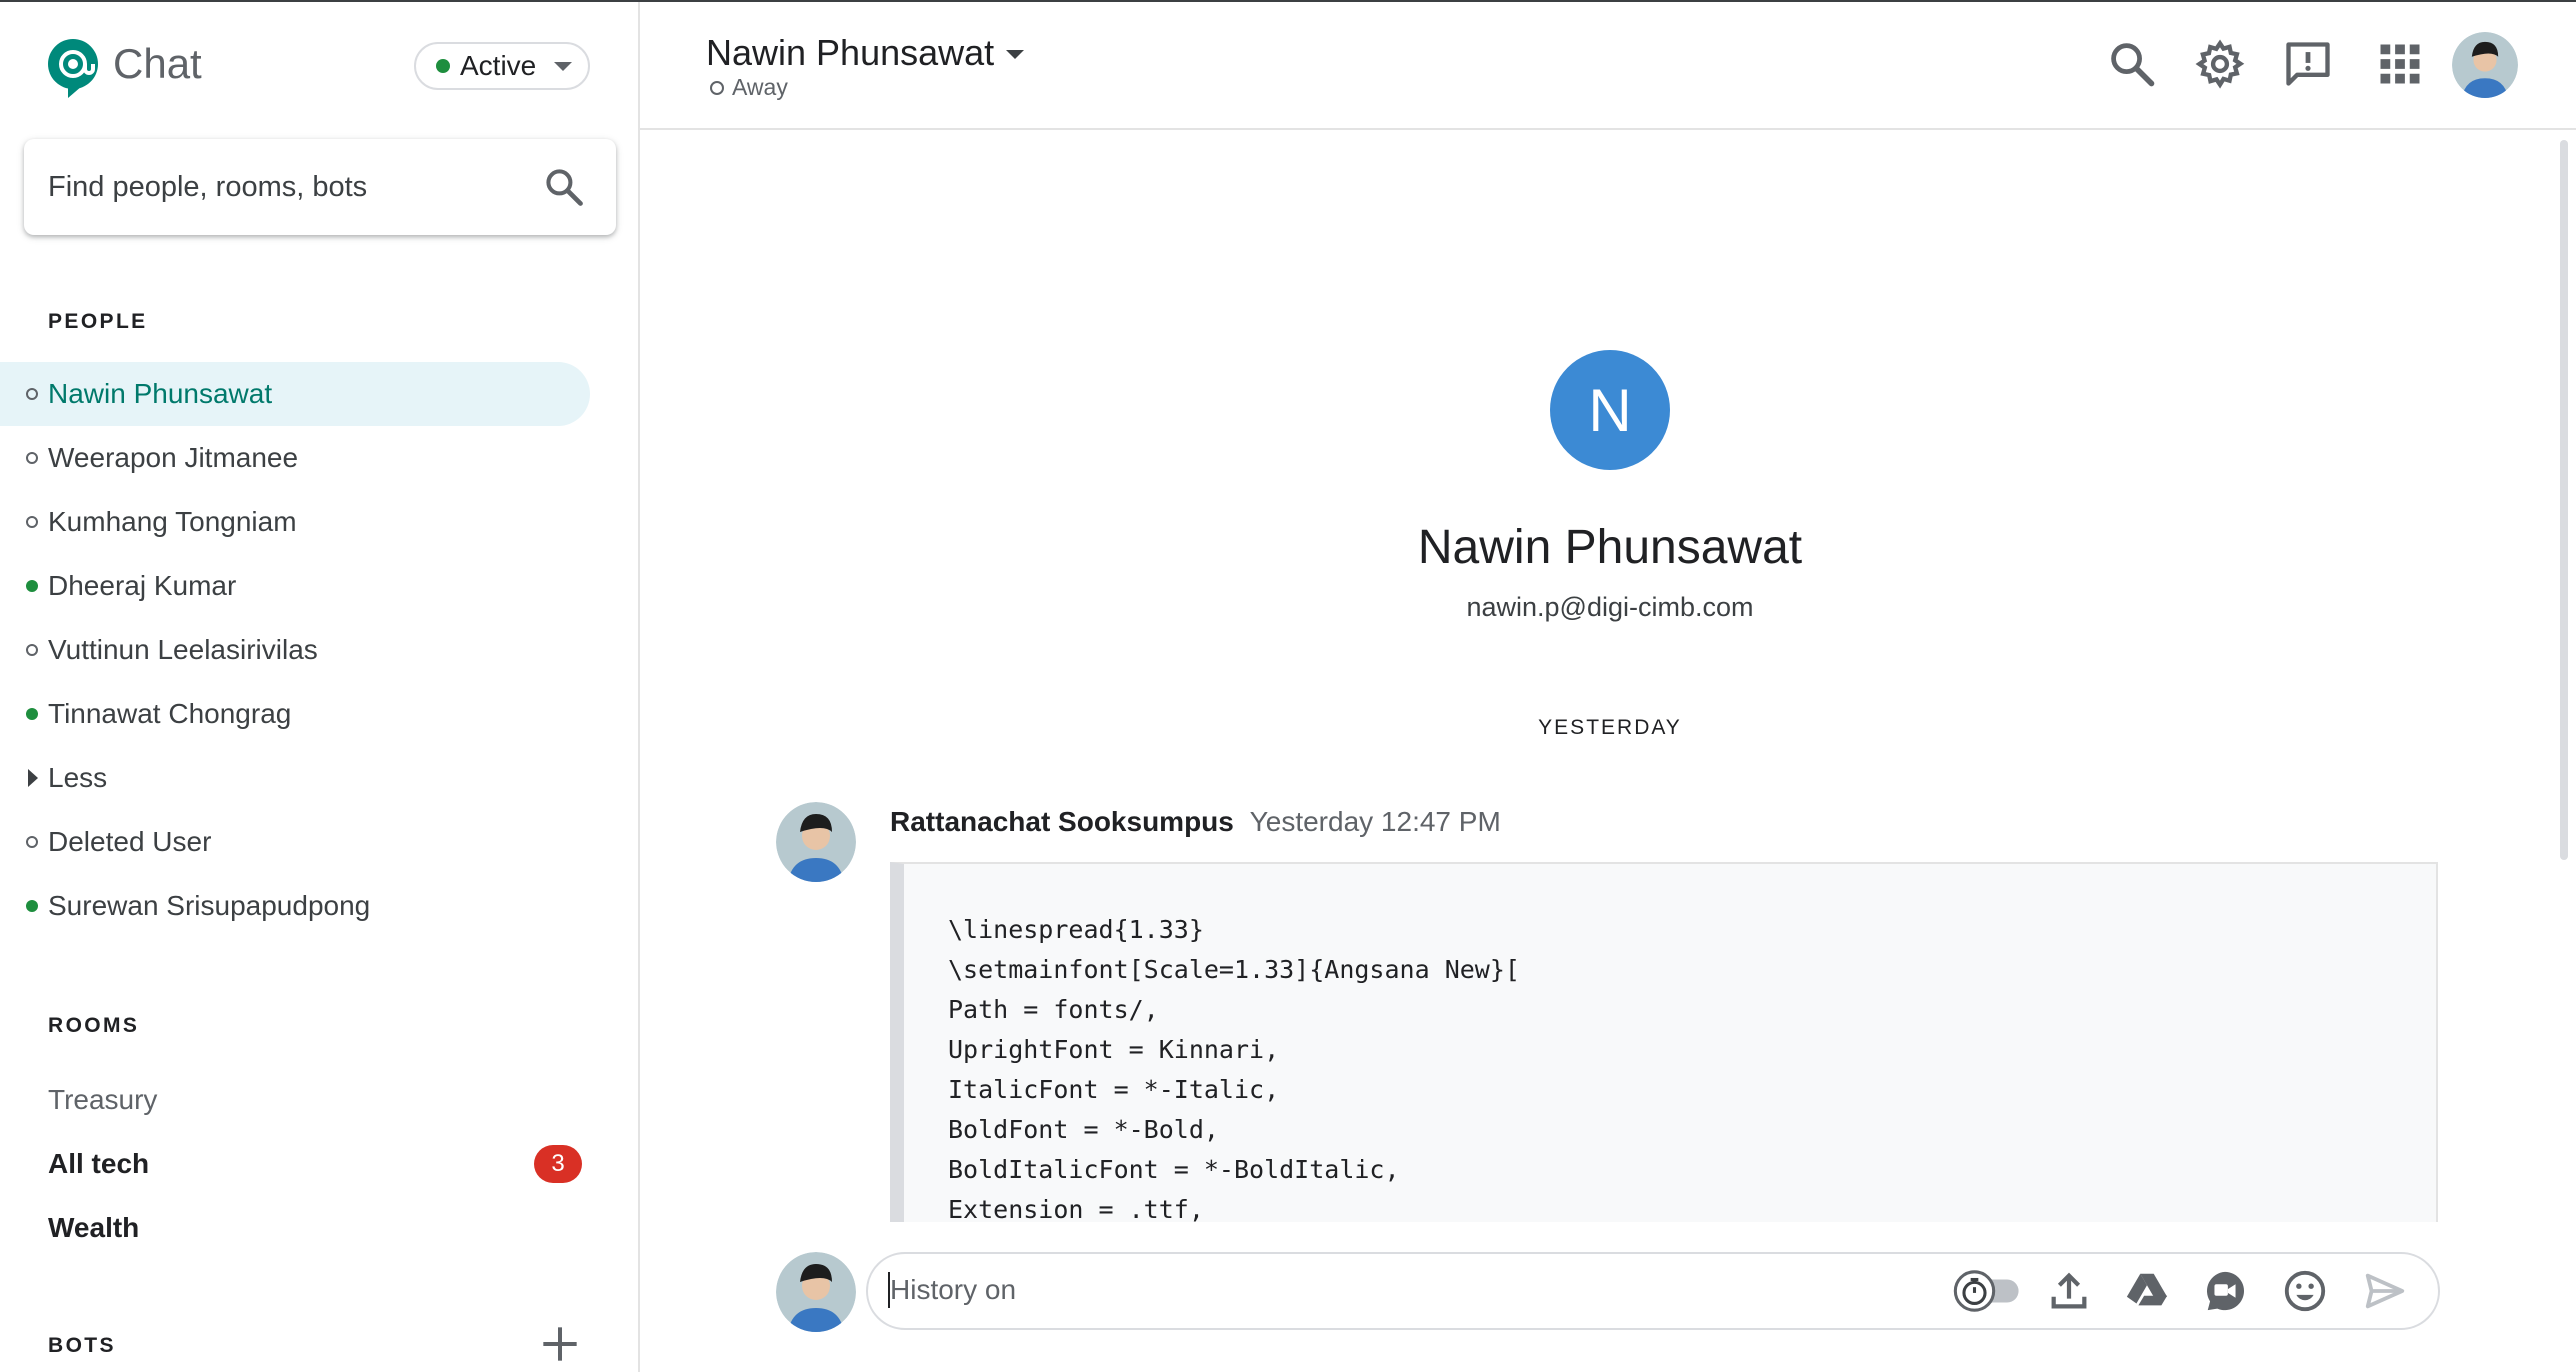 The height and width of the screenshot is (1372, 2576). I want to click on person-item-weerapon: Weerapon Jitmanee, so click(295, 458).